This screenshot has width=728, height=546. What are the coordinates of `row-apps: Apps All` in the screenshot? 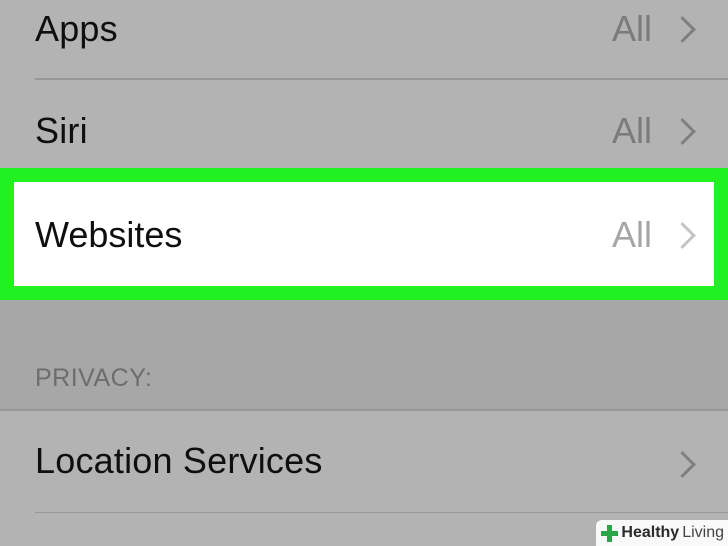 It's located at (364, 40).